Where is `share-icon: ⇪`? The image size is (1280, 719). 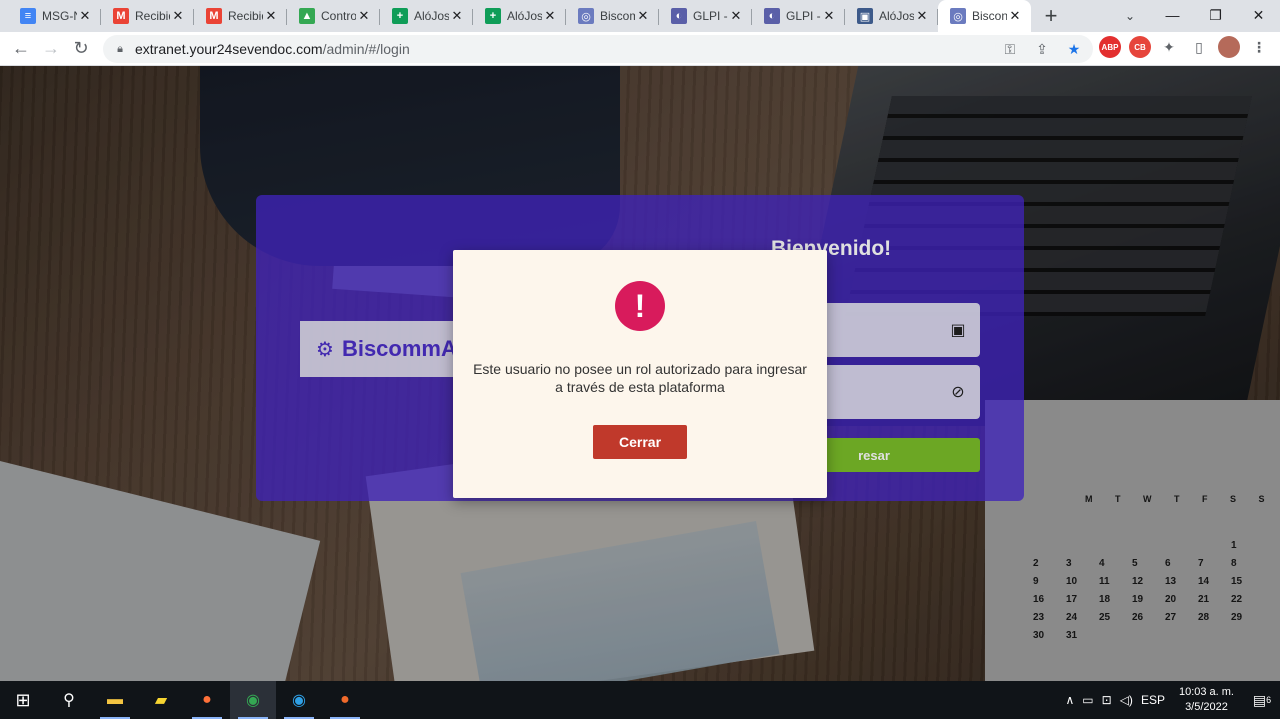 share-icon: ⇪ is located at coordinates (1042, 49).